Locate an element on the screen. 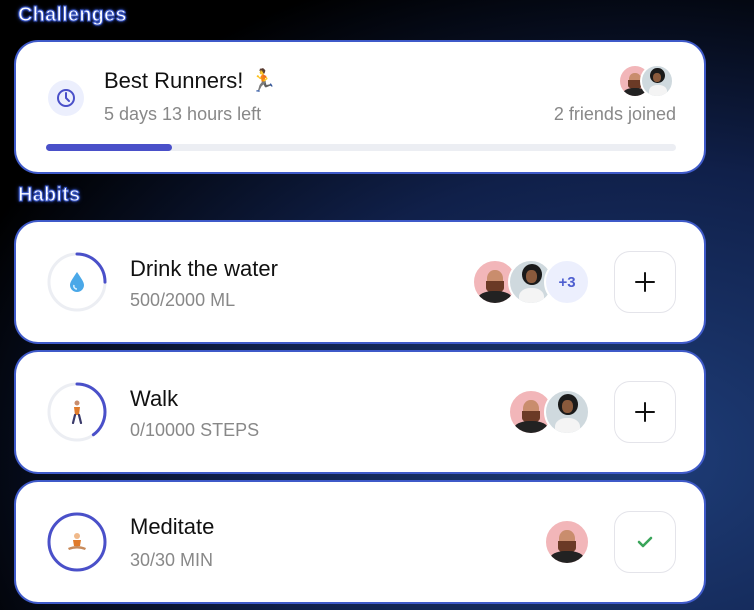  habit-progress-text: 0/10000 STEPS is located at coordinates (195, 430).